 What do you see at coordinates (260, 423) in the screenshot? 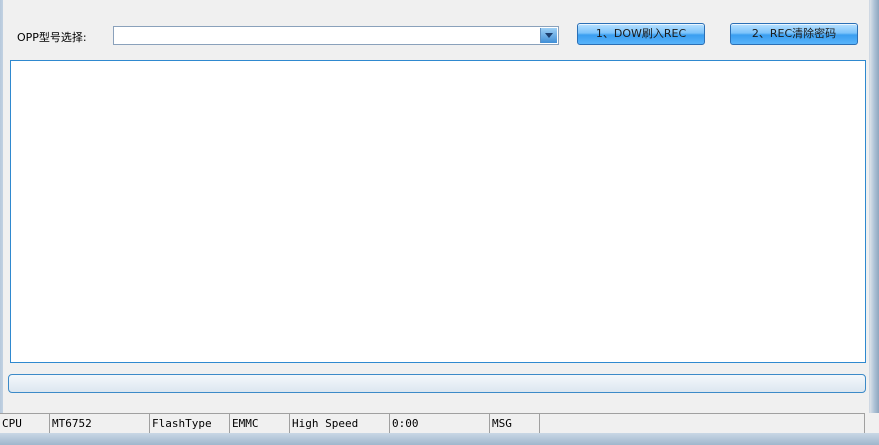
I see `status-flashtype-value: EMMC` at bounding box center [260, 423].